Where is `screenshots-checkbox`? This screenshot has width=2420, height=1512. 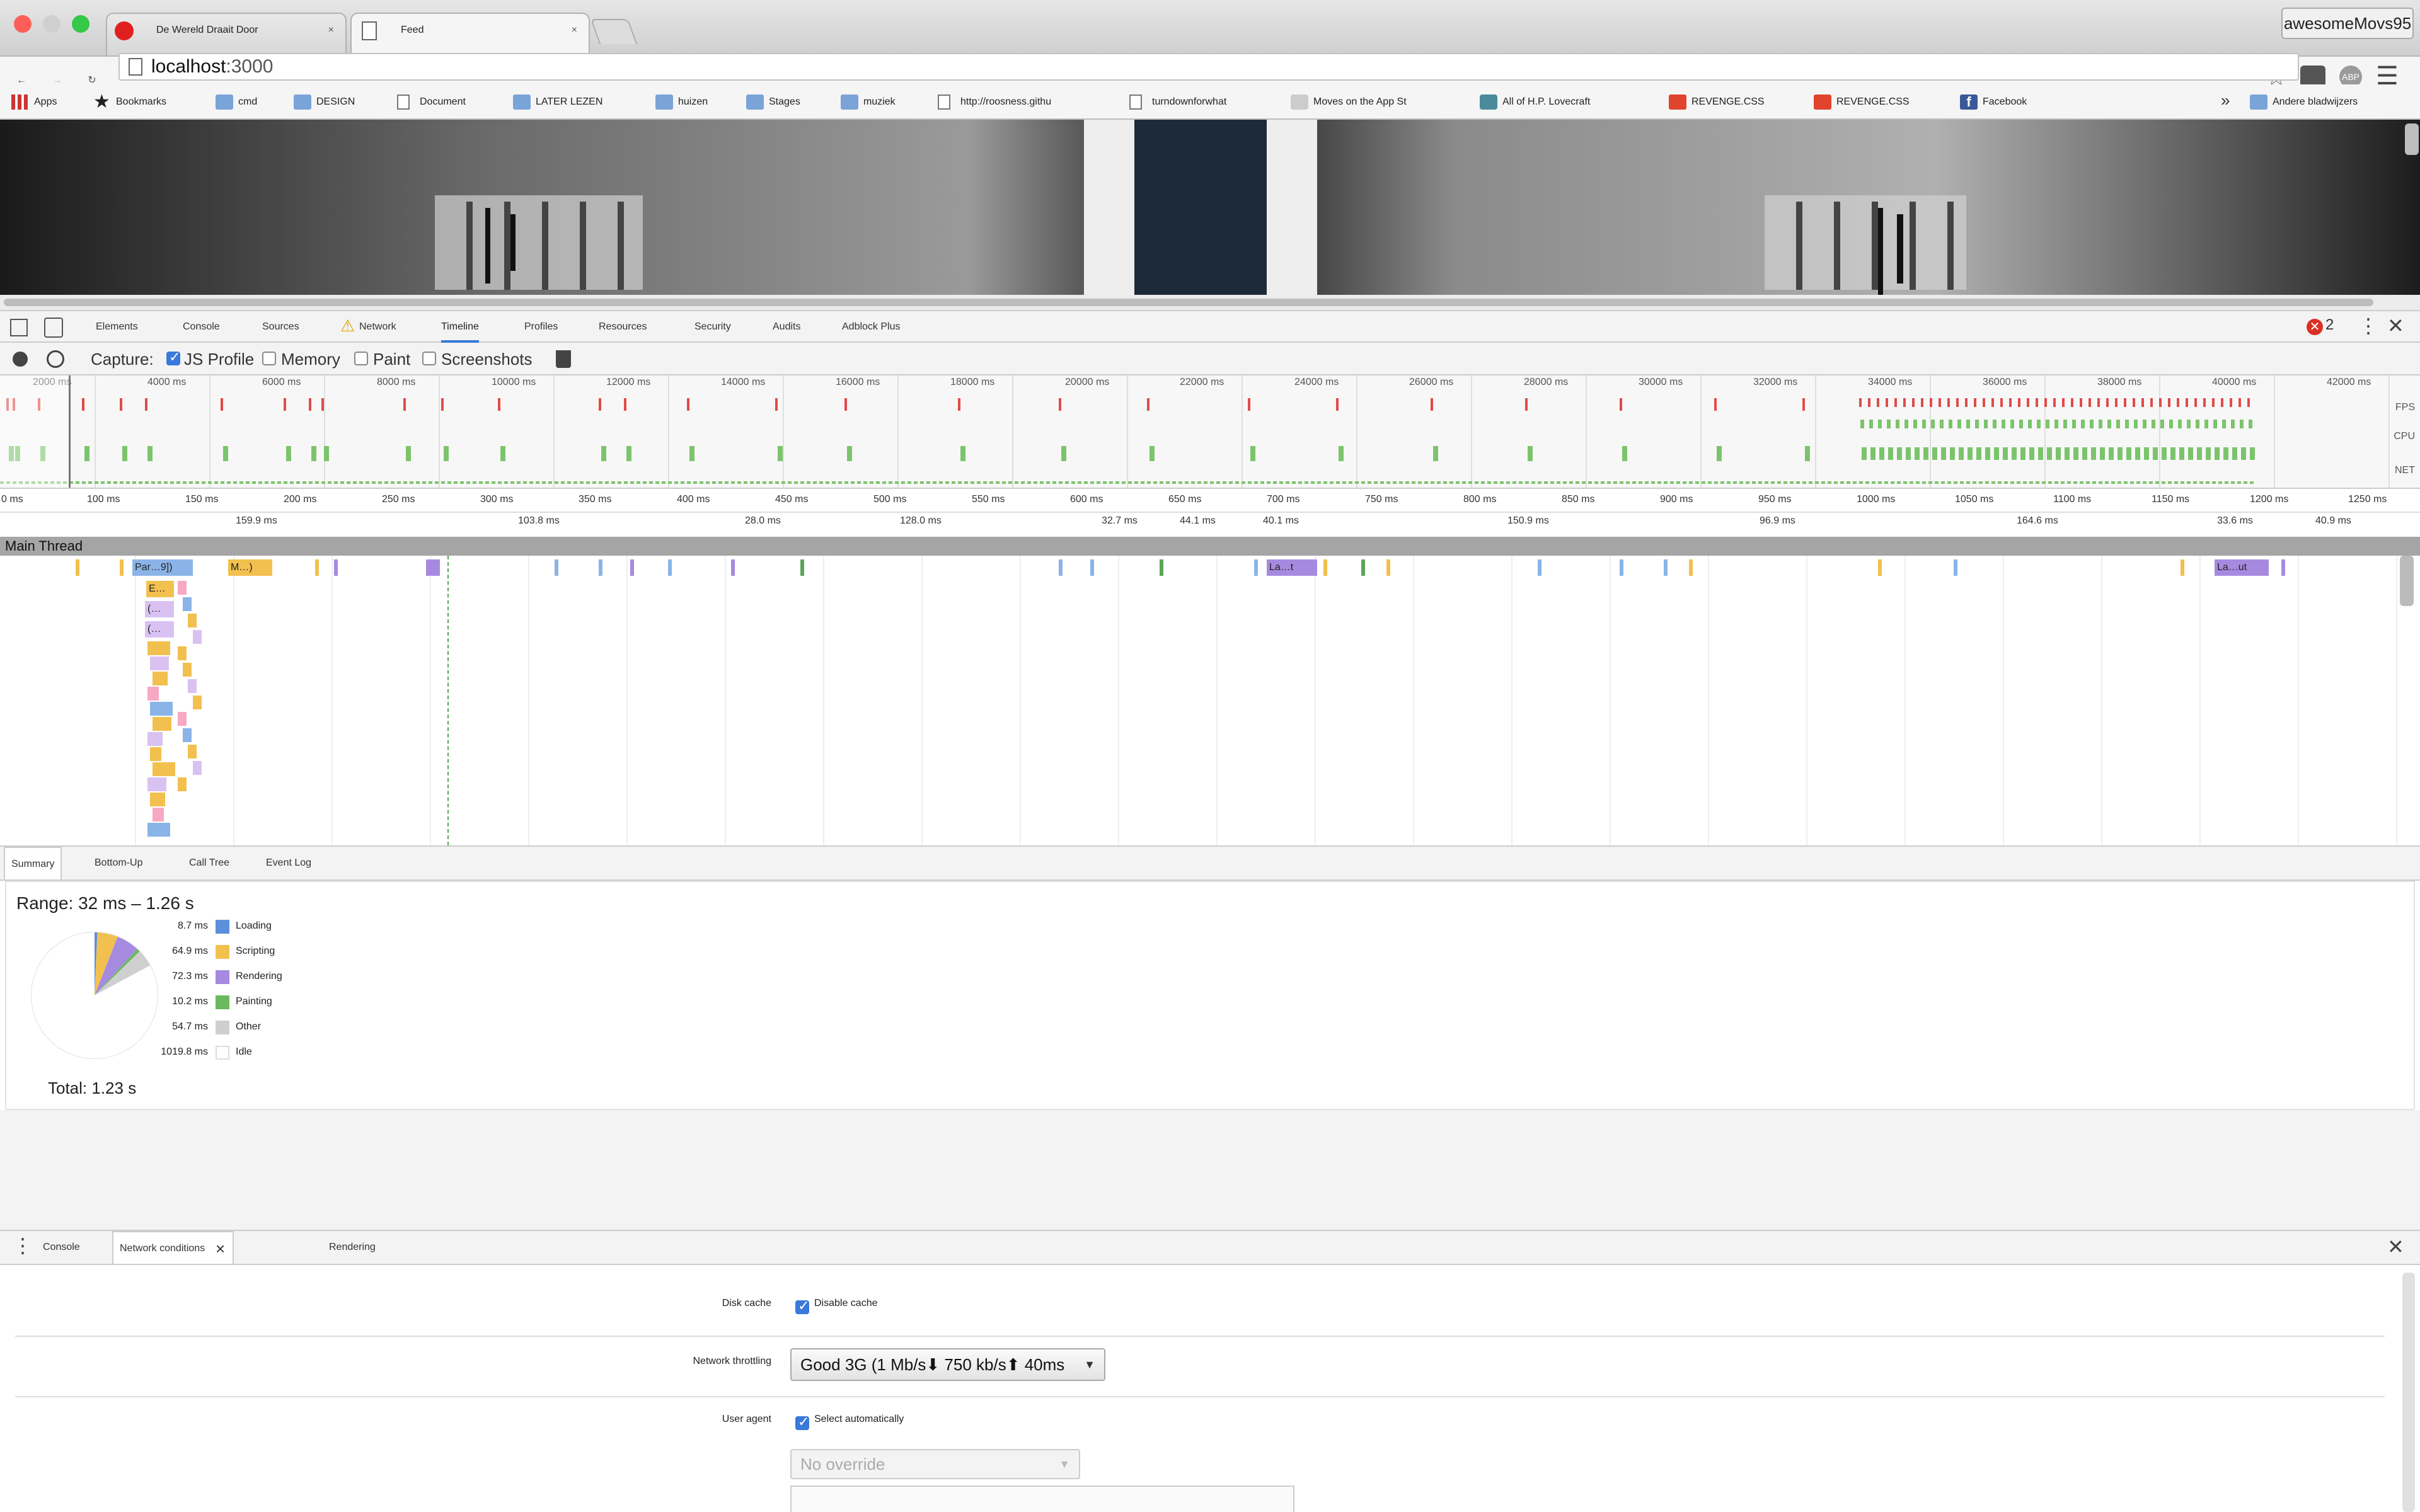
screenshots-checkbox is located at coordinates (429, 358).